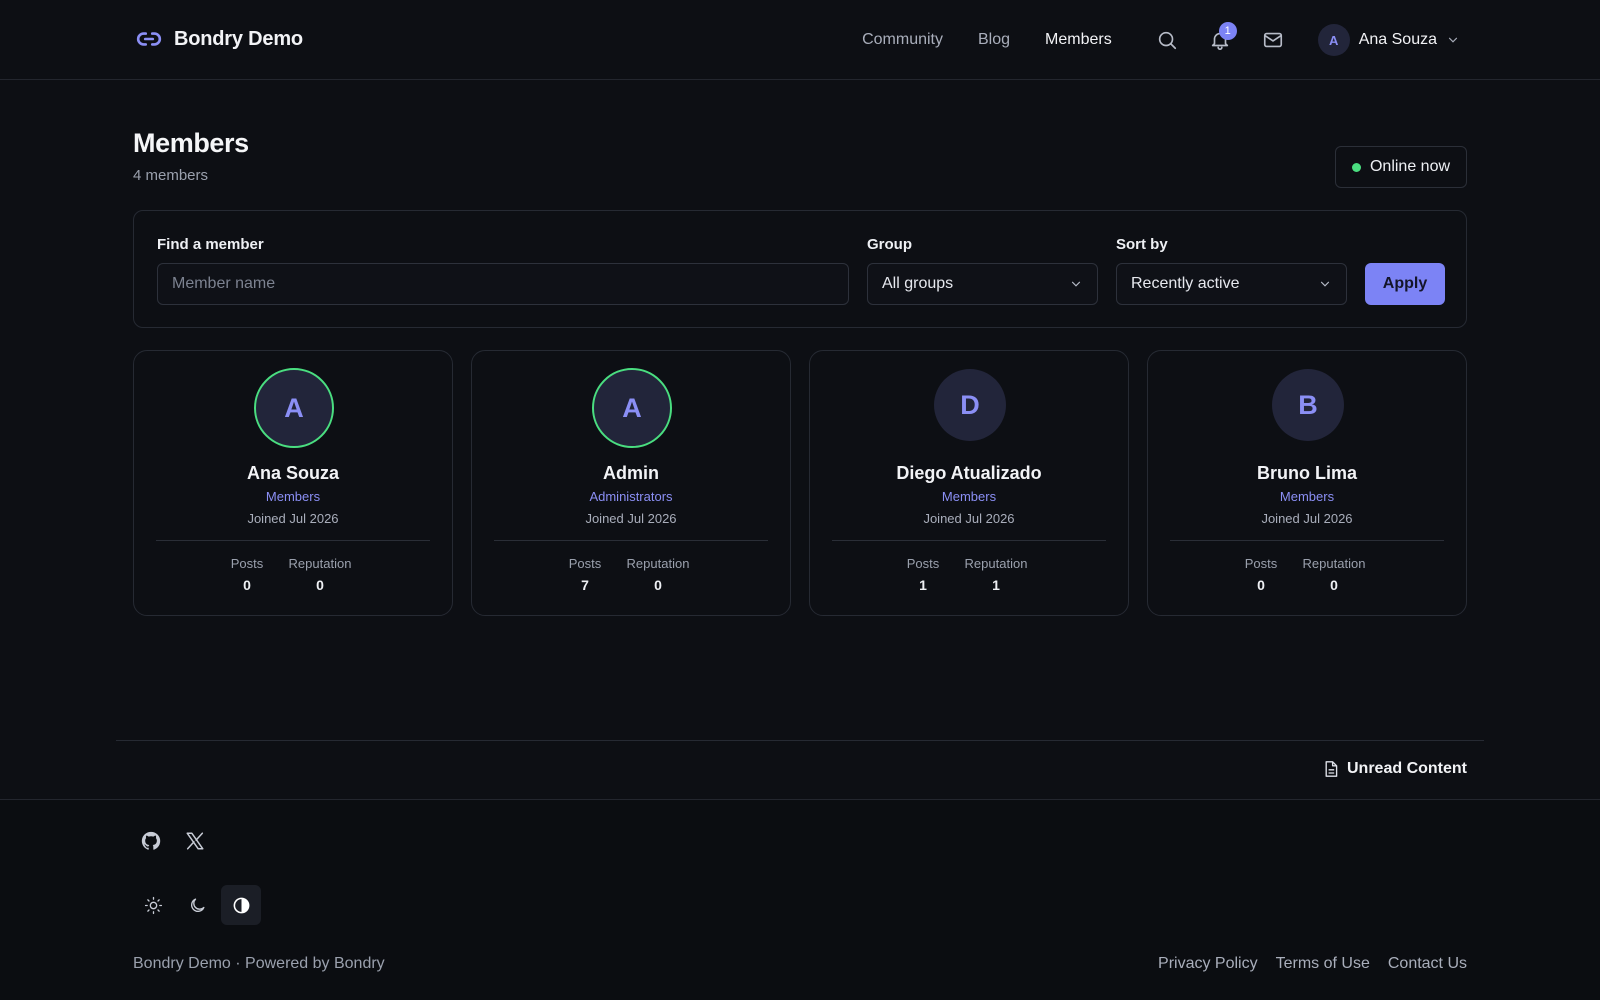  I want to click on contrast-icon, so click(241, 905).